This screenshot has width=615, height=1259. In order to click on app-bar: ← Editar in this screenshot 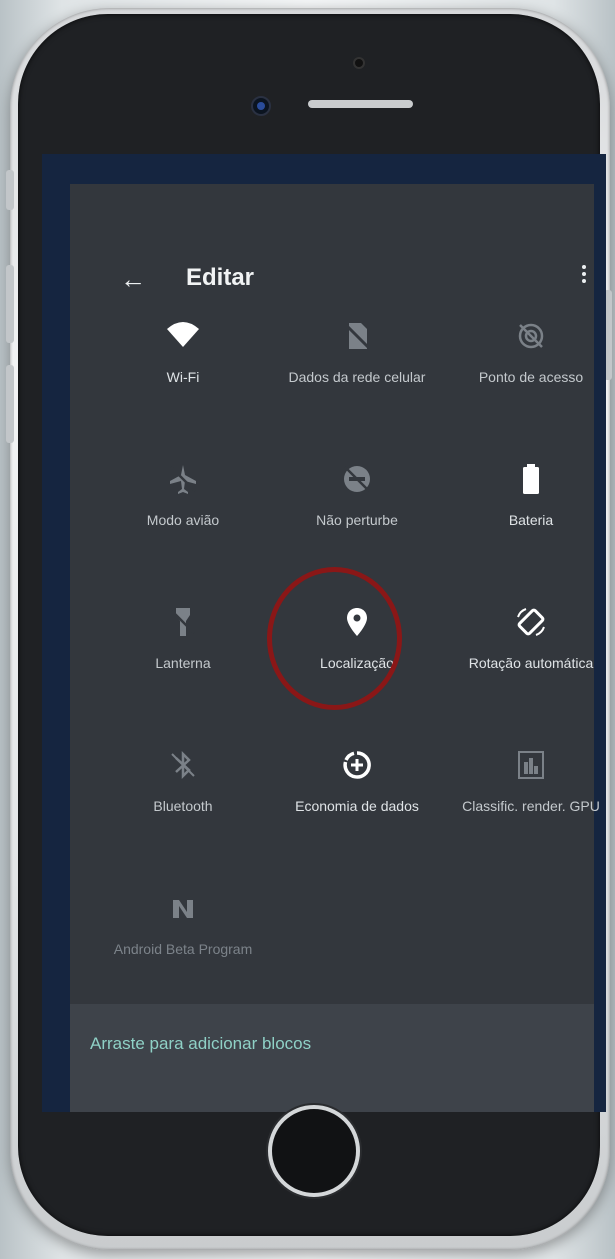, I will do `click(332, 249)`.